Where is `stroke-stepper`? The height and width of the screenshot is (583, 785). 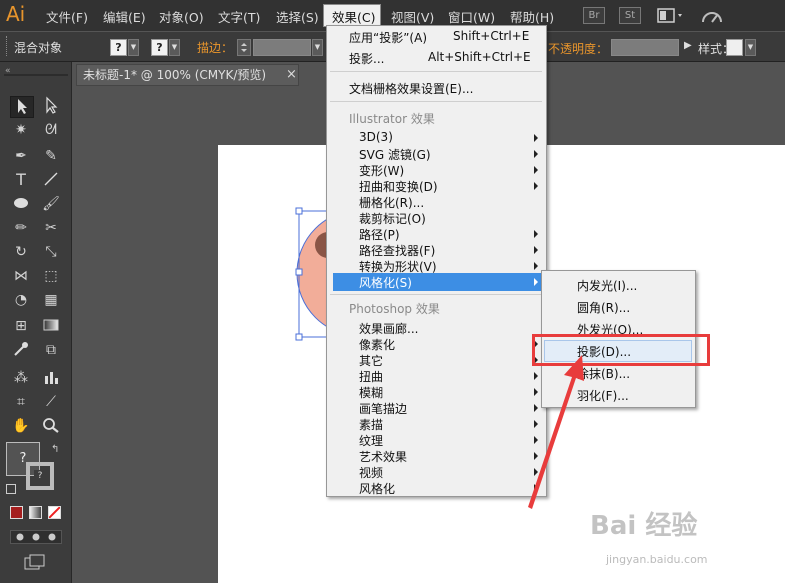
stroke-stepper is located at coordinates (244, 47).